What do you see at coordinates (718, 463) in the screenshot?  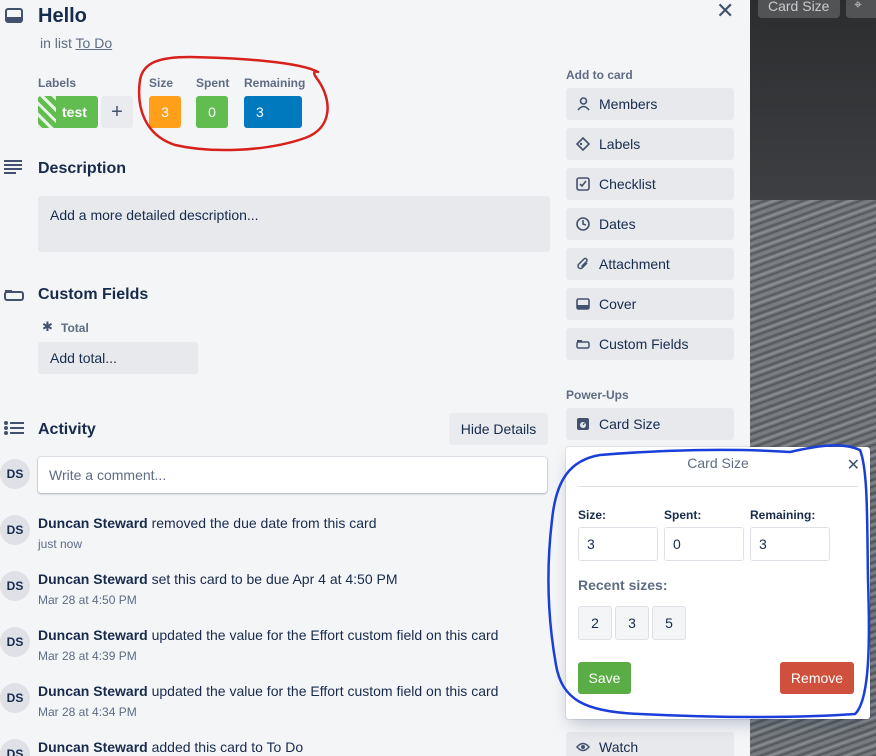 I see `popover-title: Card Size` at bounding box center [718, 463].